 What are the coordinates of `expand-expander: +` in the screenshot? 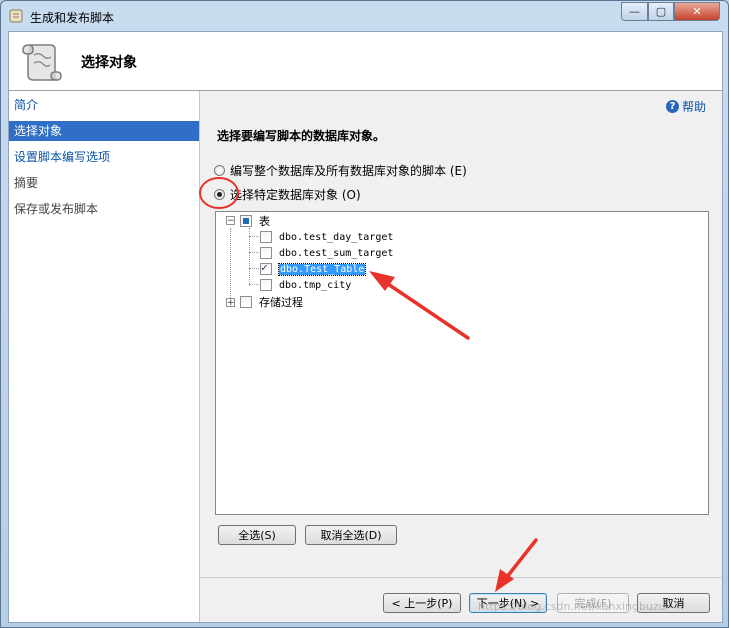 It's located at (230, 303).